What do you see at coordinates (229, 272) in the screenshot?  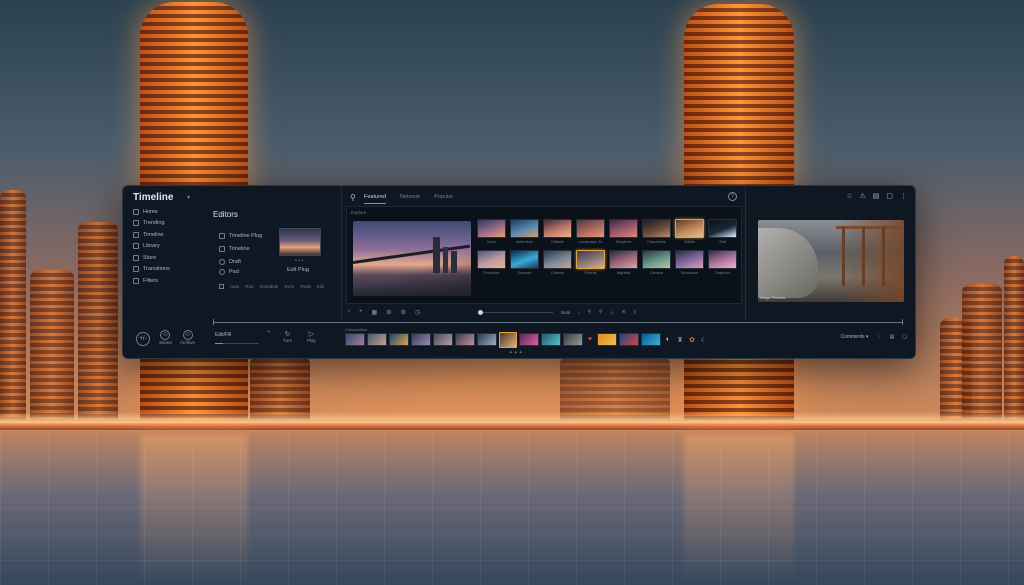 I see `editor-item-pad: Pad` at bounding box center [229, 272].